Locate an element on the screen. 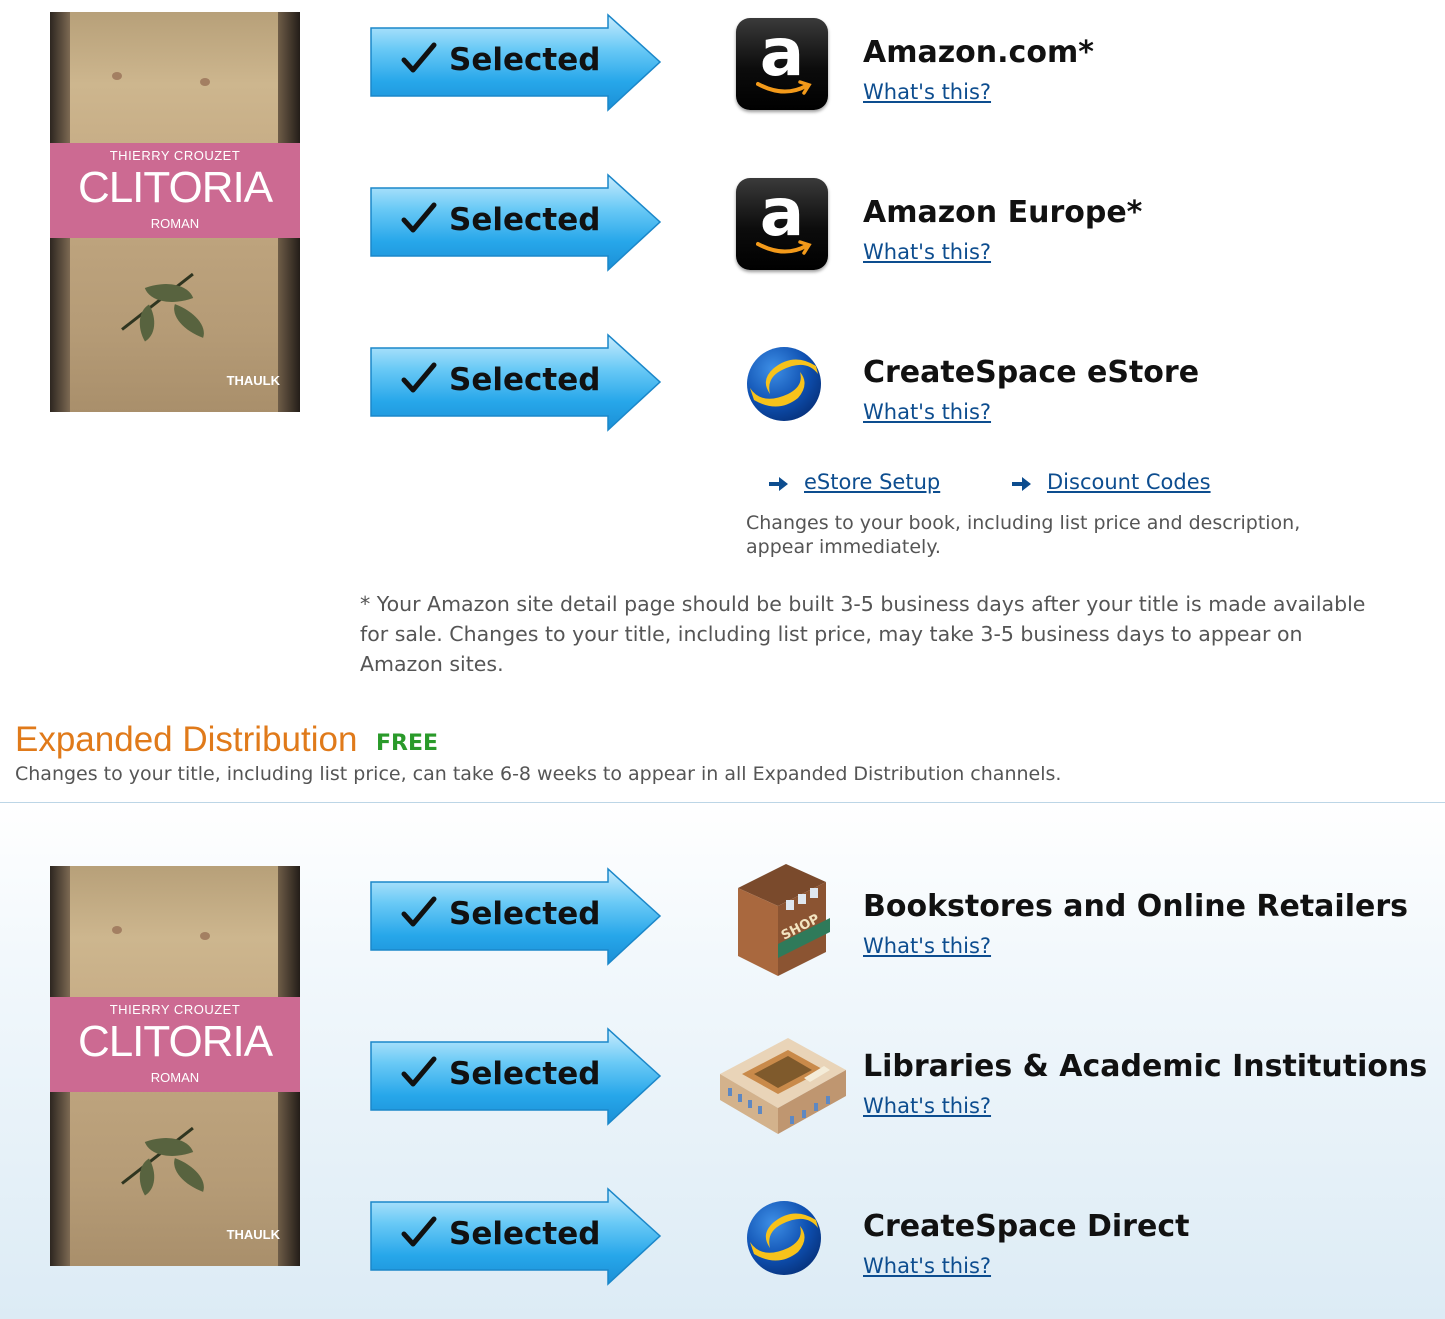  selected-button-createspace-estore: Selected is located at coordinates (516, 383).